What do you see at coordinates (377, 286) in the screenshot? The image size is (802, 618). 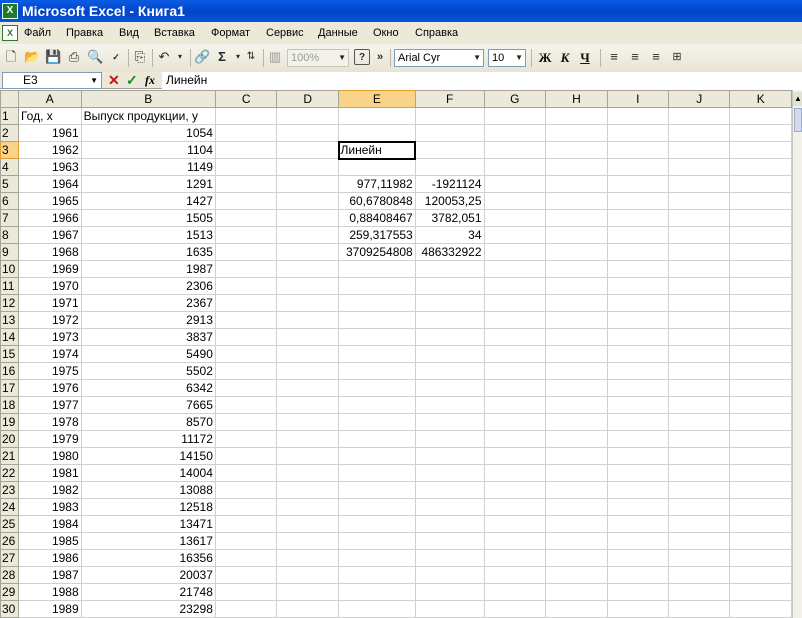 I see `cell-e11` at bounding box center [377, 286].